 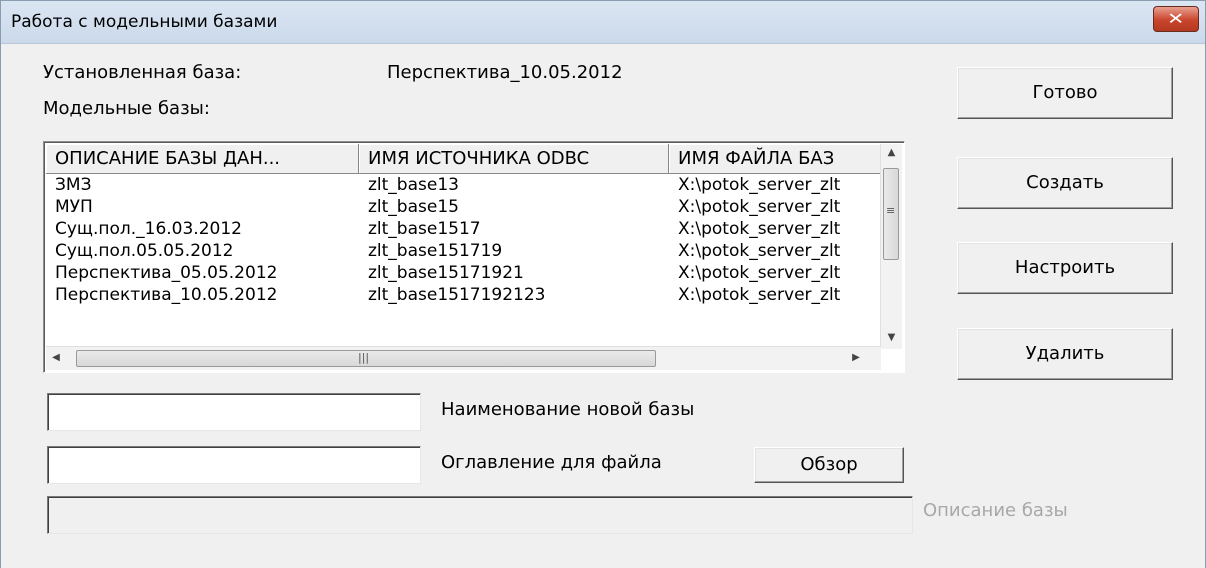 What do you see at coordinates (446, 273) in the screenshot?
I see `cell-odbc-source: zlt_base15171921` at bounding box center [446, 273].